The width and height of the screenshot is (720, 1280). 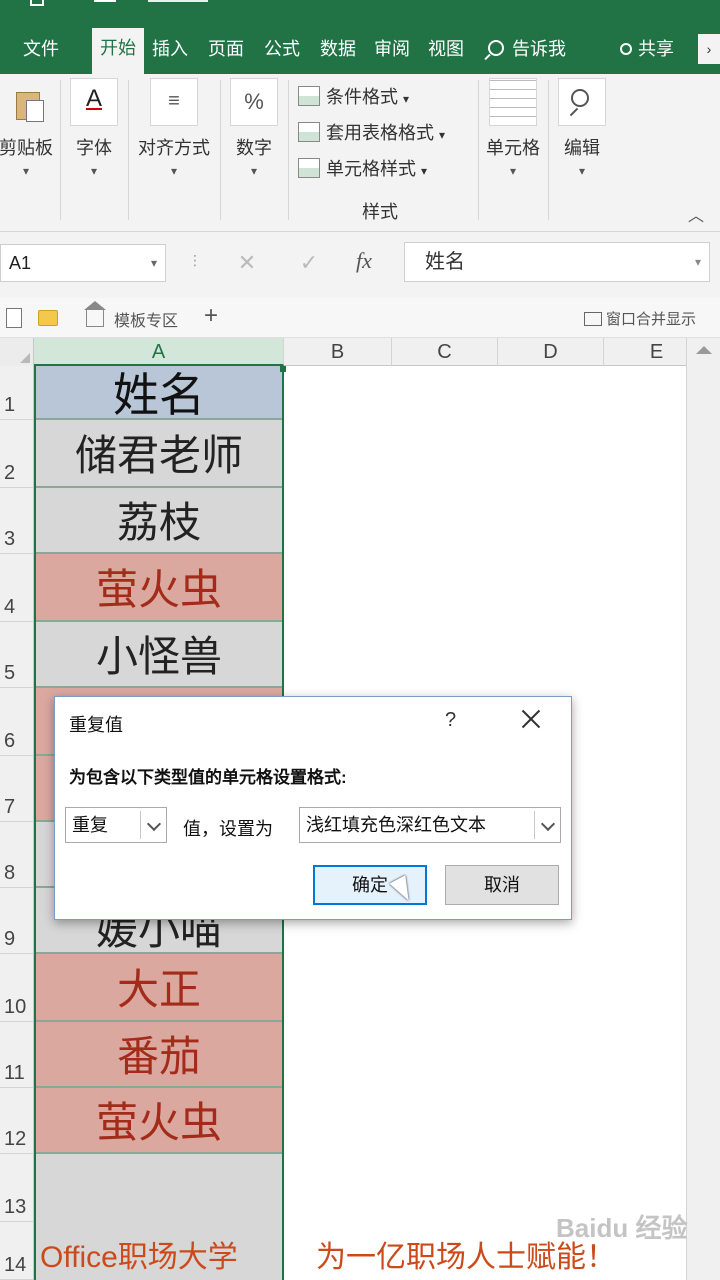 I want to click on row-header: 12, so click(x=17, y=1121).